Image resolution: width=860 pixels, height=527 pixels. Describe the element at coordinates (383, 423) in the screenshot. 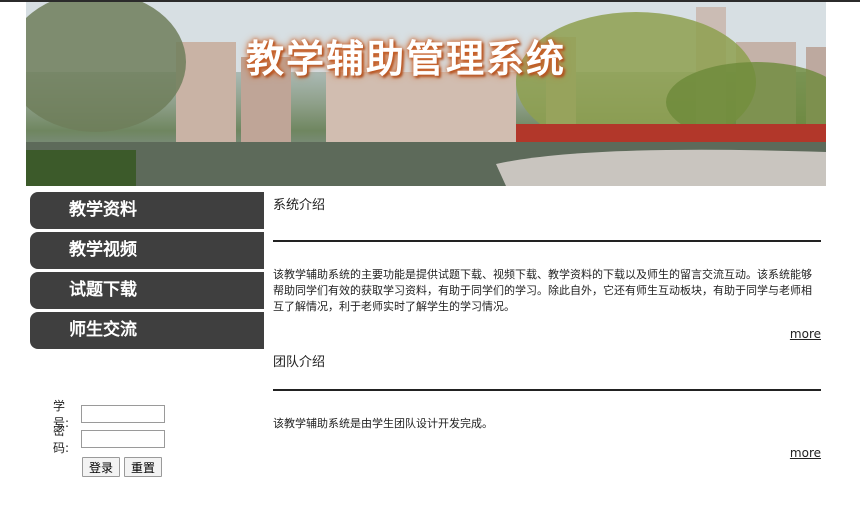

I see `section-body: 该教学辅助系统是由学生团队设计开发完成。` at that location.